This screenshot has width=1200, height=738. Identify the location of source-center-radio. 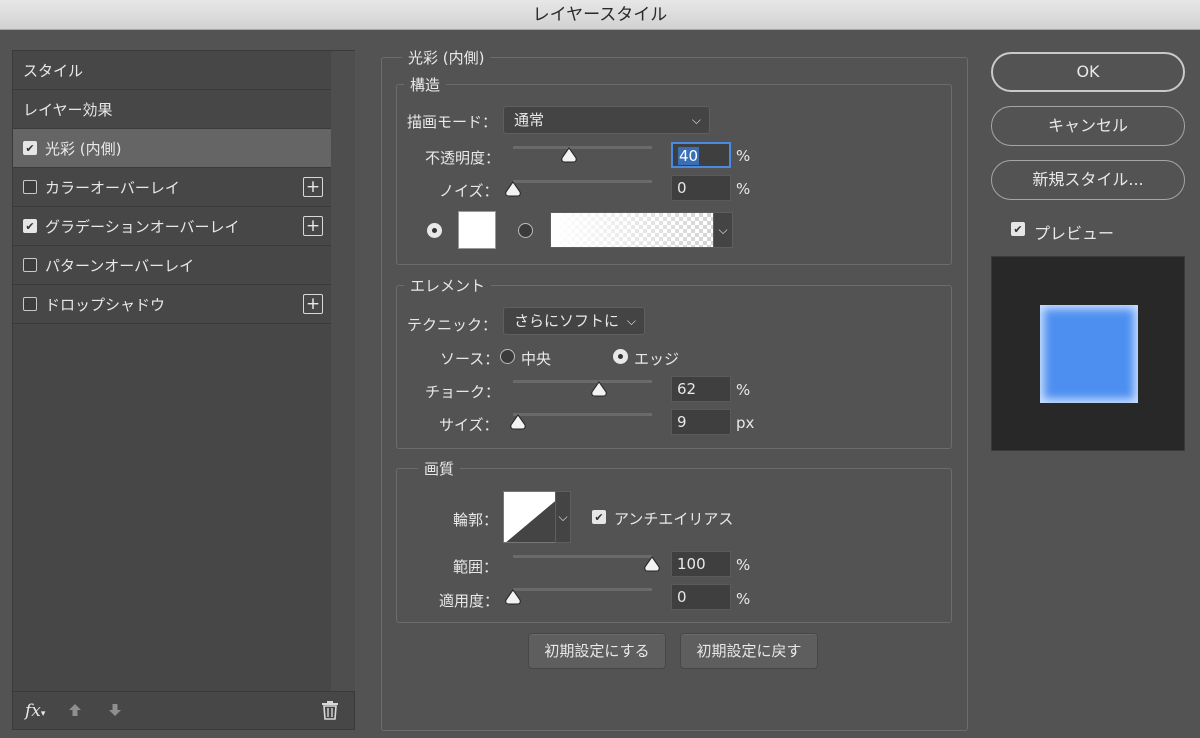
(507, 356).